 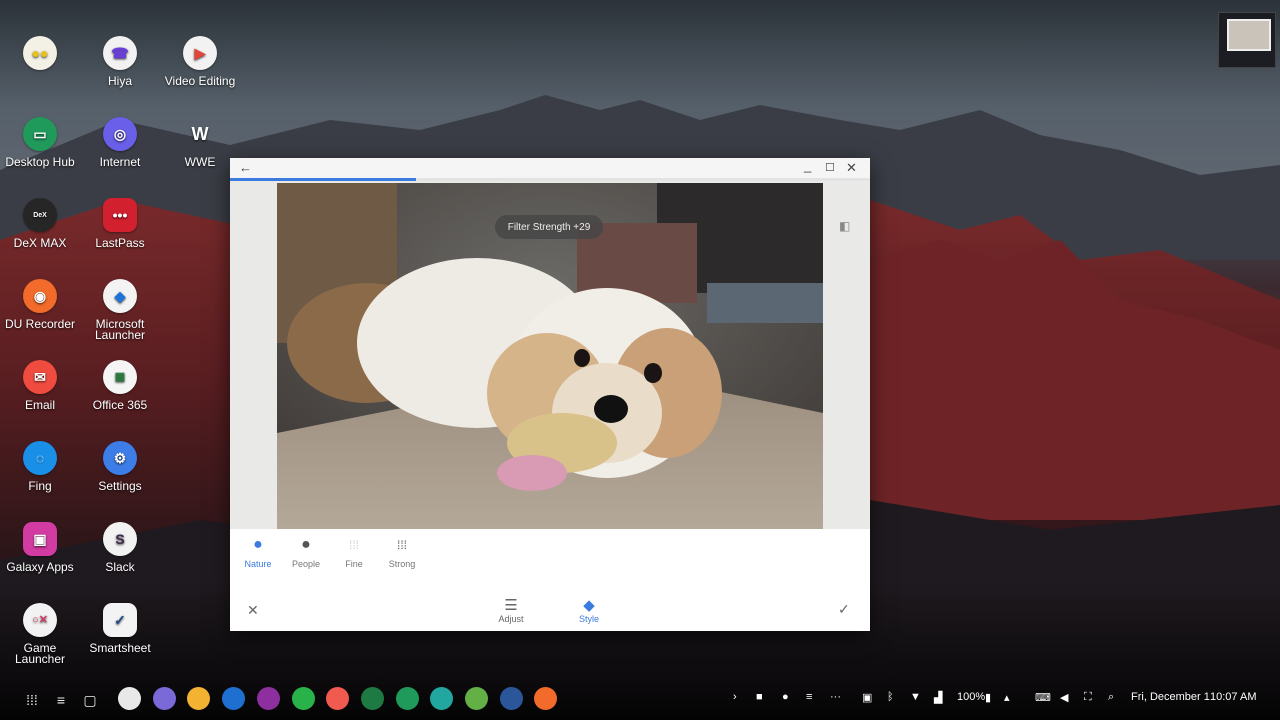 I want to click on app-label: Hiya, so click(x=119, y=81).